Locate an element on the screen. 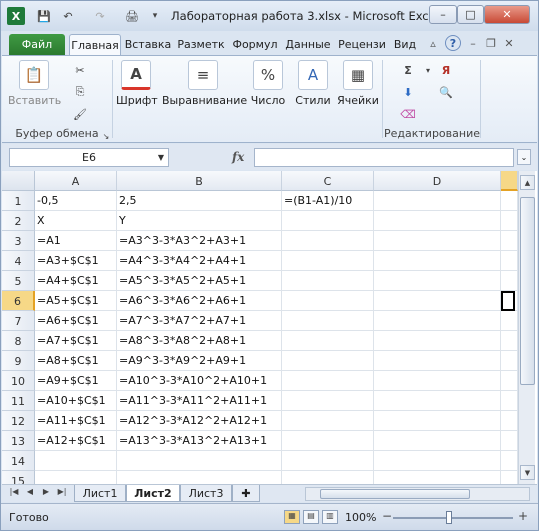  close-button: ✕ is located at coordinates (507, 14).